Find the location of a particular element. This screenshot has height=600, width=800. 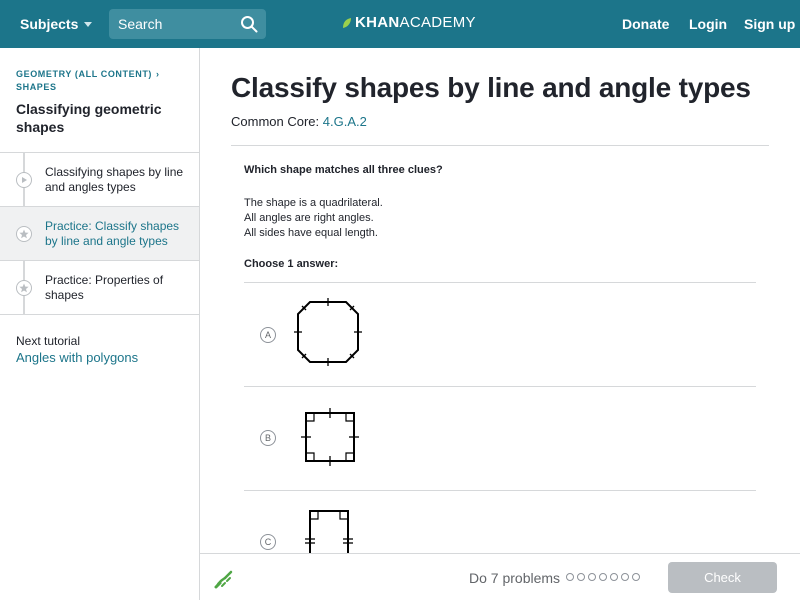

tutorial-item-label: Practice: Properties of shapes is located at coordinates (104, 287).